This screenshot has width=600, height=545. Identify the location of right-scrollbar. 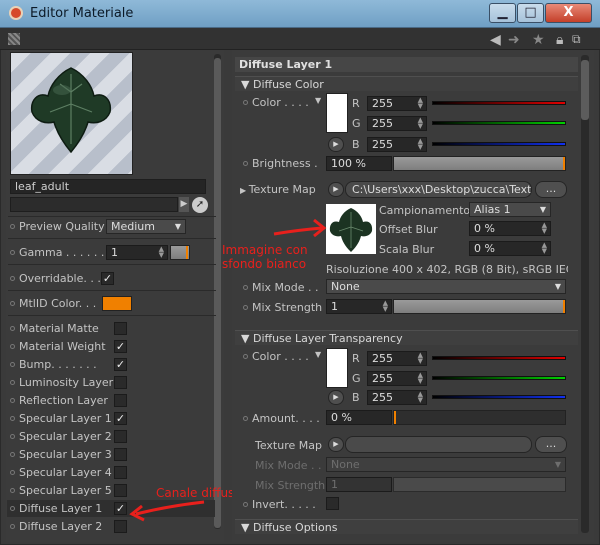
(585, 294).